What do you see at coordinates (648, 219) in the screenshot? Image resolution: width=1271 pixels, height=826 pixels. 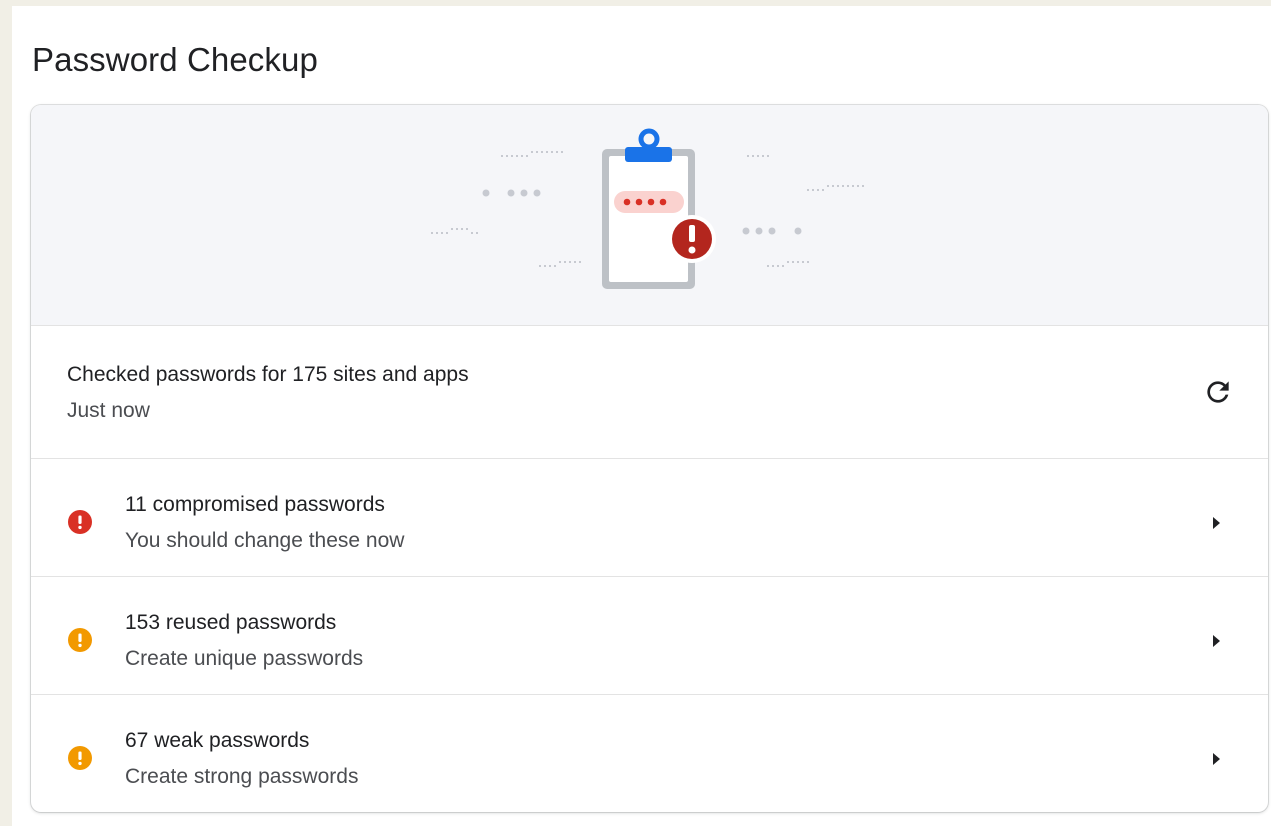 I see `clipboard-paper` at bounding box center [648, 219].